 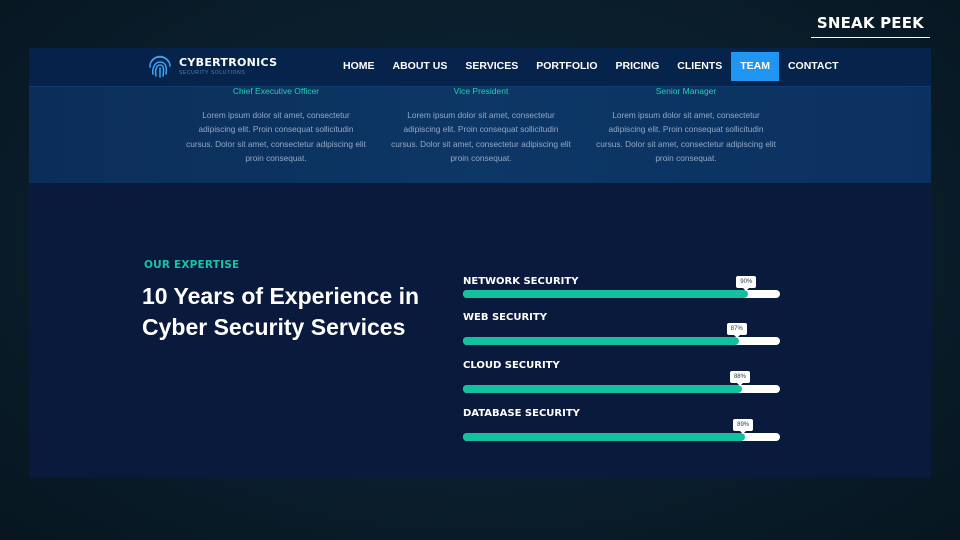 What do you see at coordinates (511, 365) in the screenshot?
I see `skill-name: CLOUD SECURITY` at bounding box center [511, 365].